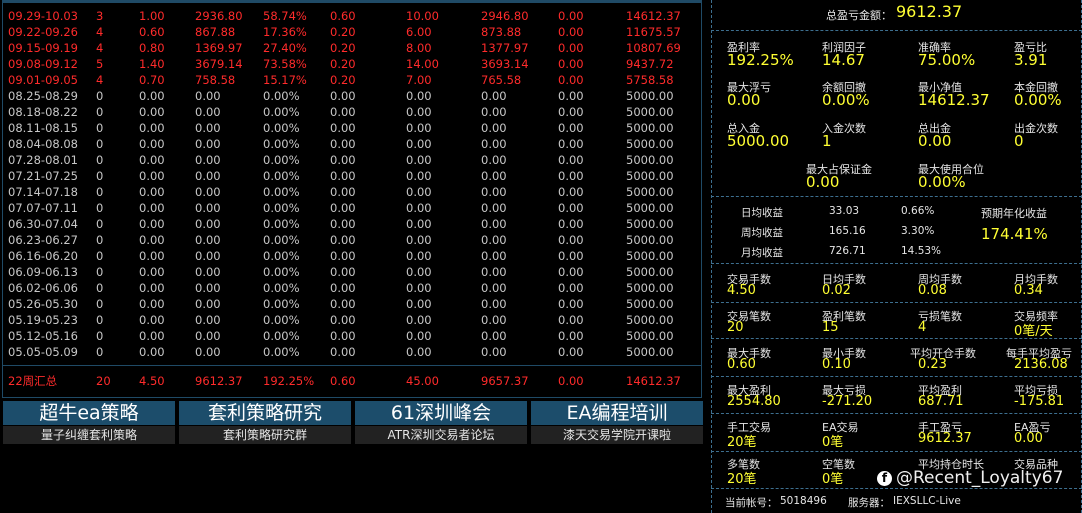  Describe the element at coordinates (343, 16) in the screenshot. I see `cell-pf: 0.60` at that location.